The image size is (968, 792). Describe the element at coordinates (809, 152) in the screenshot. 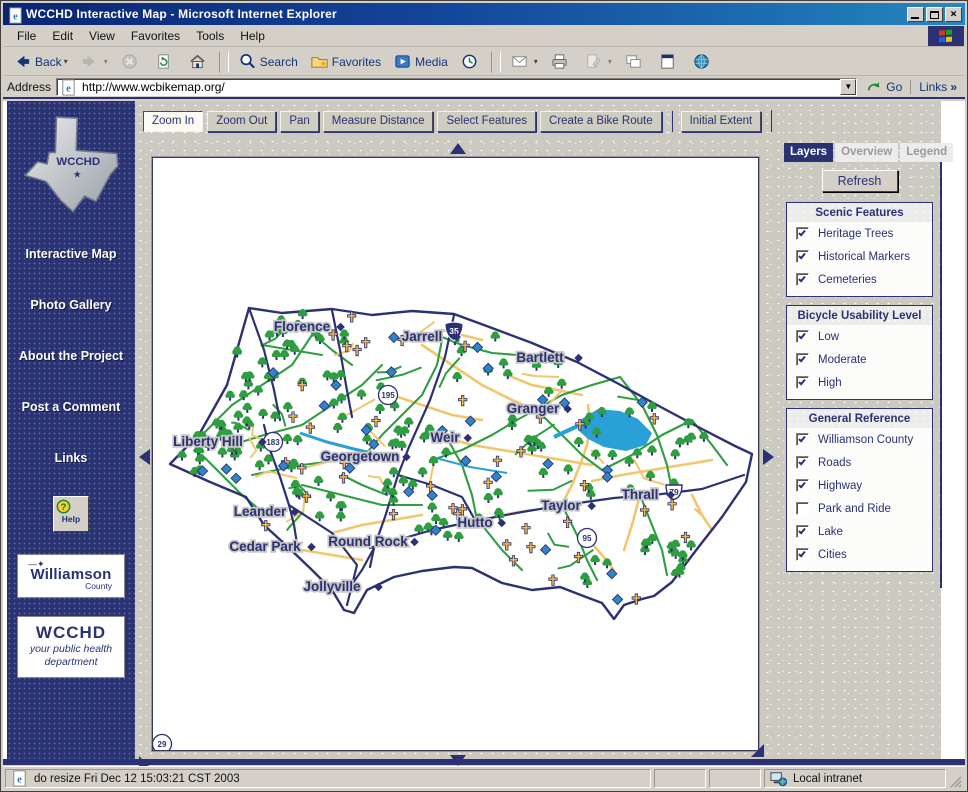

I see `panel-tab: Layers` at that location.